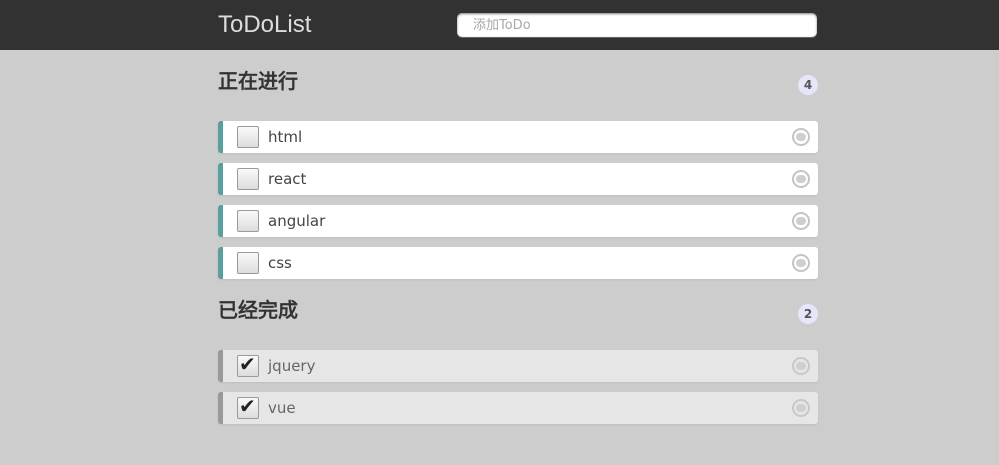  Describe the element at coordinates (808, 85) in the screenshot. I see `doing-count-badge: 4` at that location.